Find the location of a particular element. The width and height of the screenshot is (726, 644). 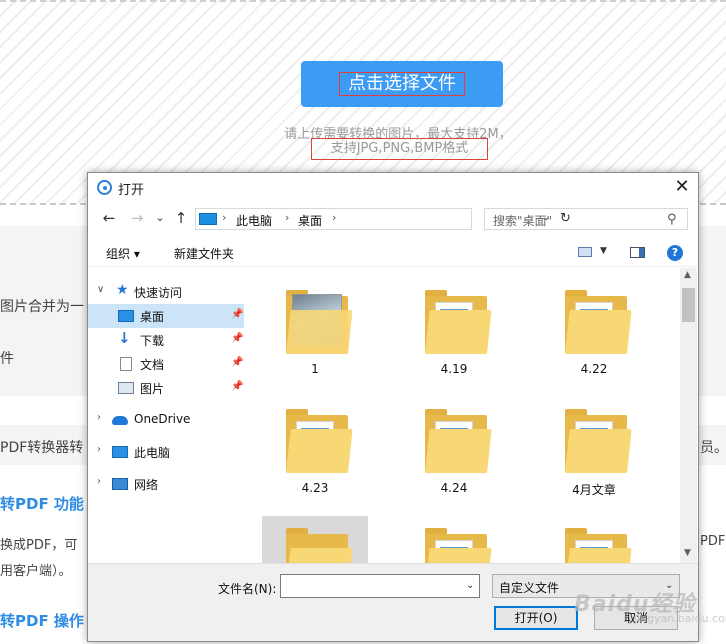

dialog-titlebar: 打开 ✕ is located at coordinates (393, 187).